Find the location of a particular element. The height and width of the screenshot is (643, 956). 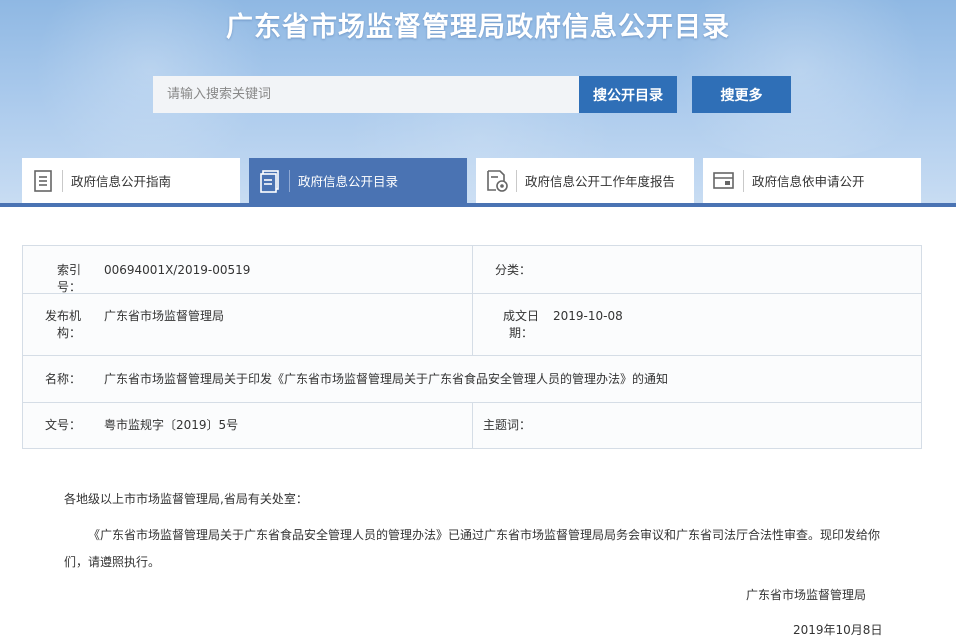

index-value: 00694001X/2019-00519 is located at coordinates (177, 270).